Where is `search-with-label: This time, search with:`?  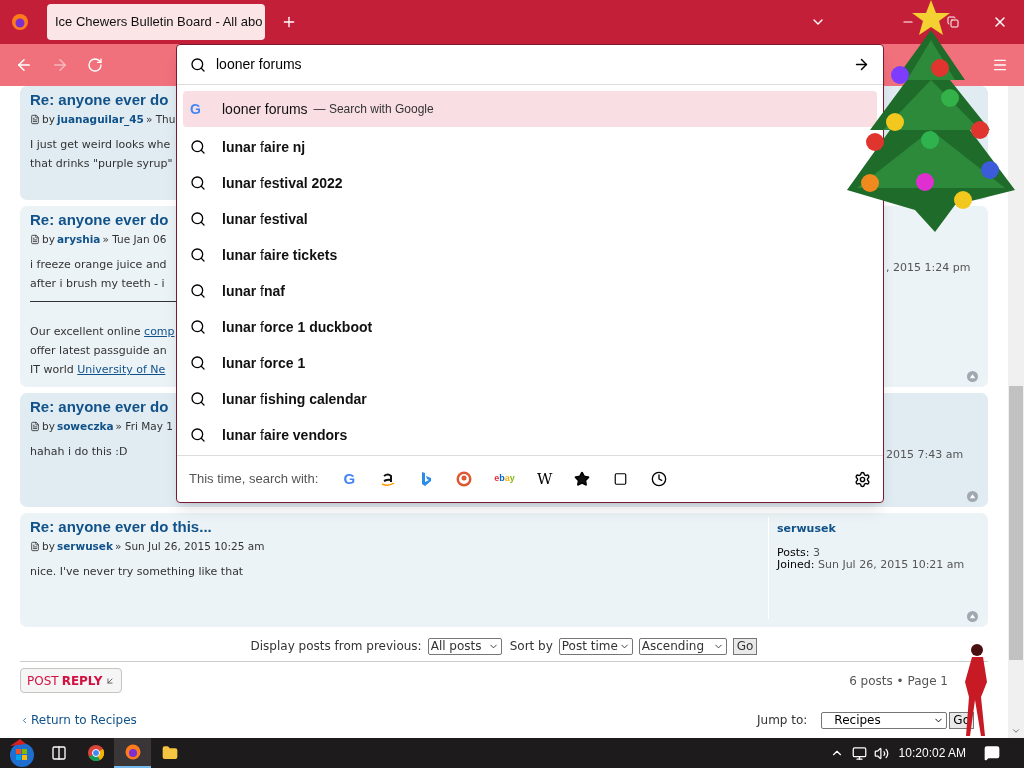
search-with-label: This time, search with: is located at coordinates (254, 479).